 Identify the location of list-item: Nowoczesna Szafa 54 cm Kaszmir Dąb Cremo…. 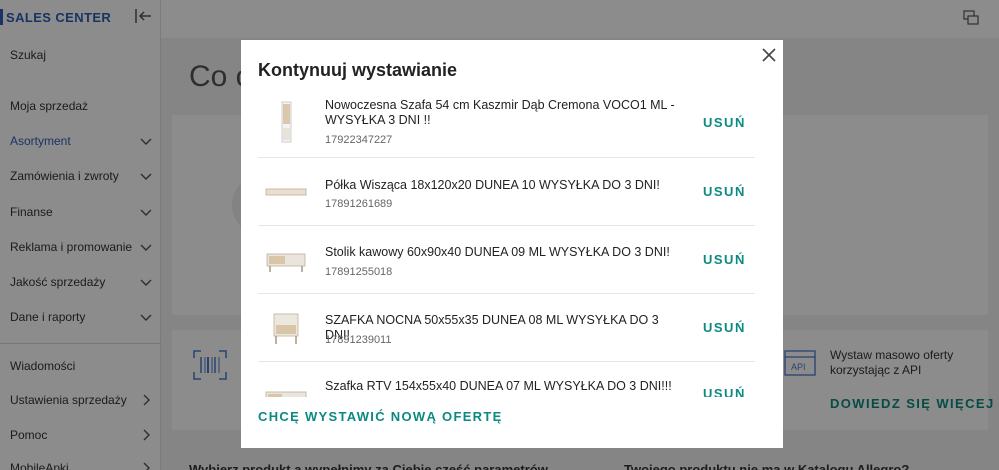
(506, 124).